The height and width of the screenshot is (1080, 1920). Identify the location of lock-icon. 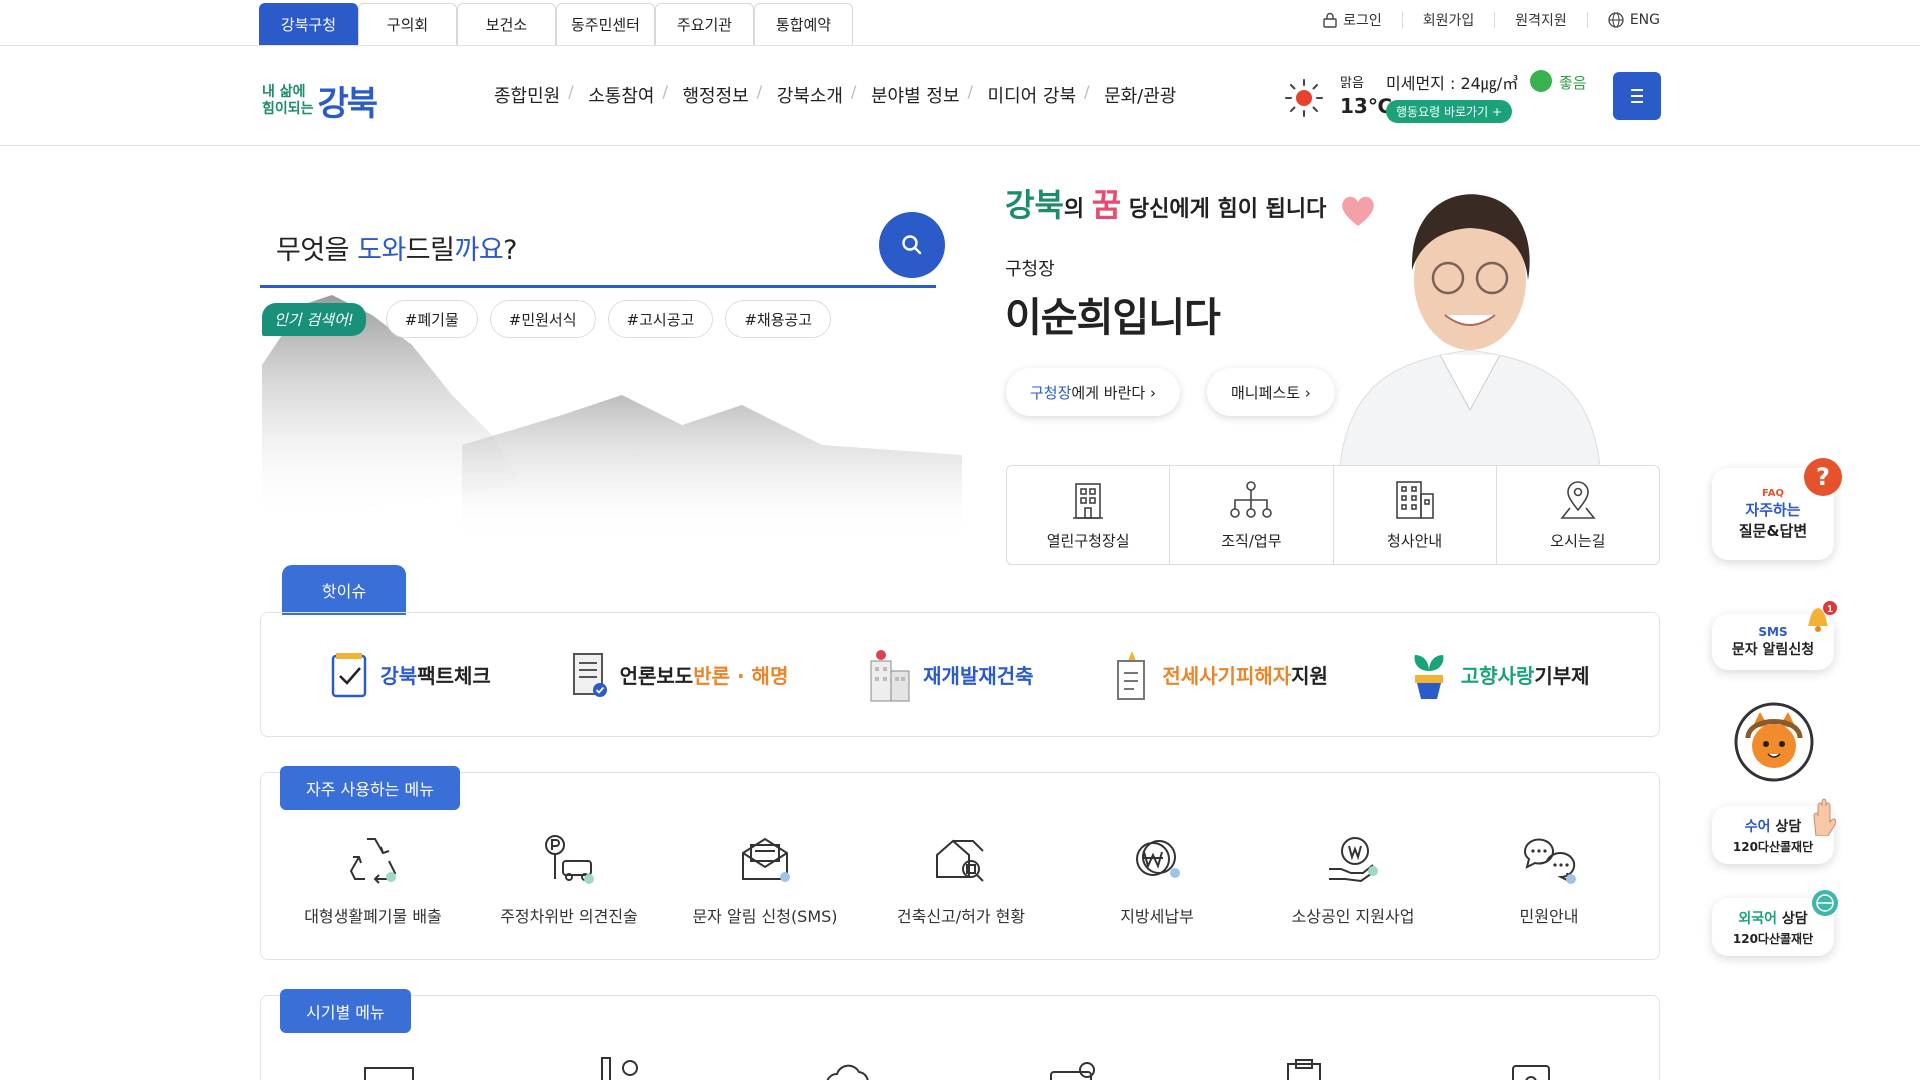
(1330, 20).